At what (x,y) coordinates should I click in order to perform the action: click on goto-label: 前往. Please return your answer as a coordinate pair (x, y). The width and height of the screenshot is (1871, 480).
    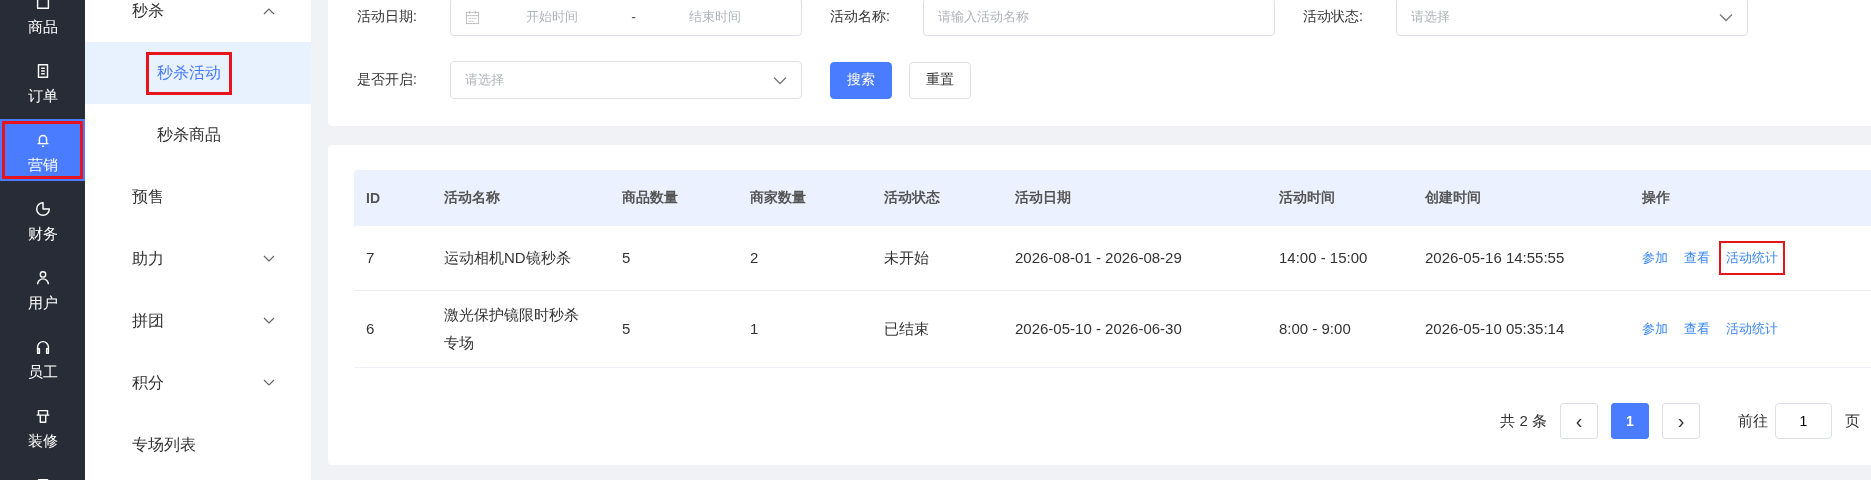
    Looking at the image, I should click on (1753, 421).